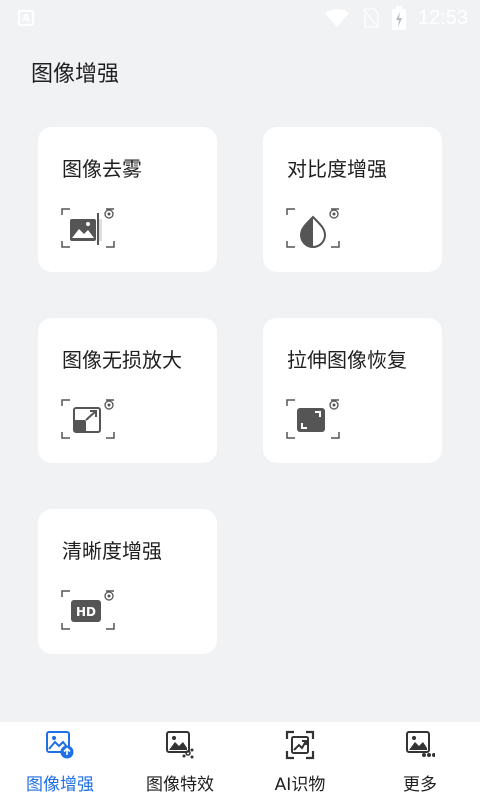  I want to click on notification-a-icon: A, so click(26, 18).